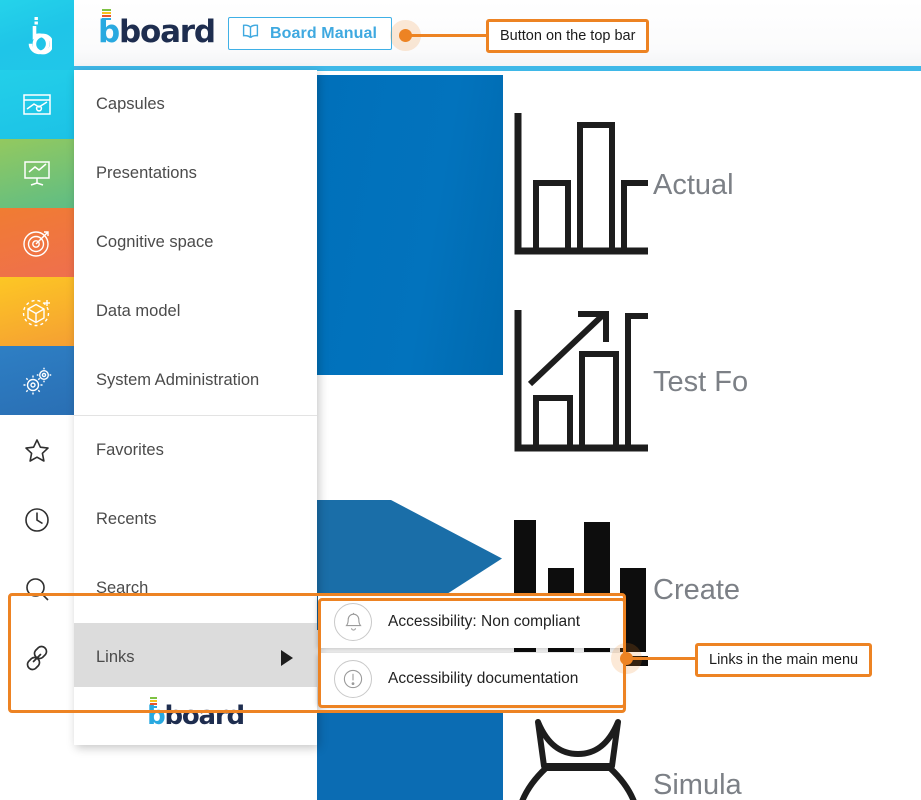 Image resolution: width=921 pixels, height=800 pixels. What do you see at coordinates (167, 32) in the screenshot?
I see `board-logo-text: board` at bounding box center [167, 32].